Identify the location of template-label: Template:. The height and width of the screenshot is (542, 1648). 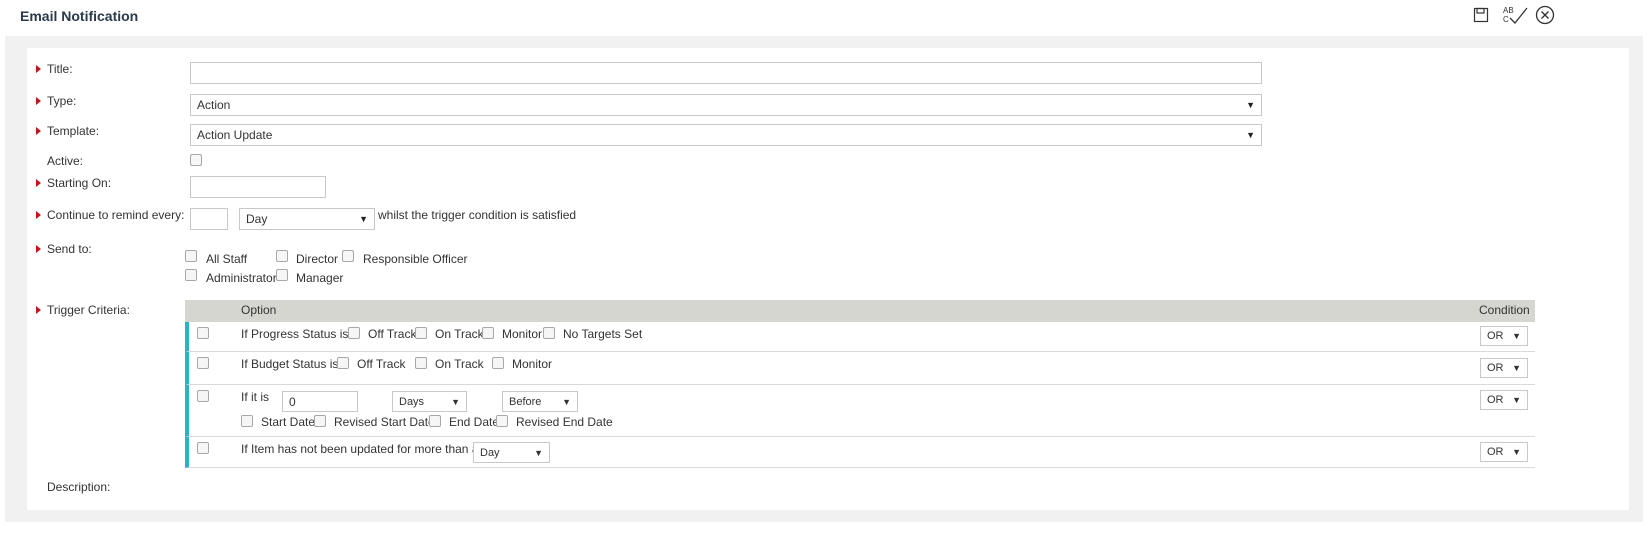
(73, 131).